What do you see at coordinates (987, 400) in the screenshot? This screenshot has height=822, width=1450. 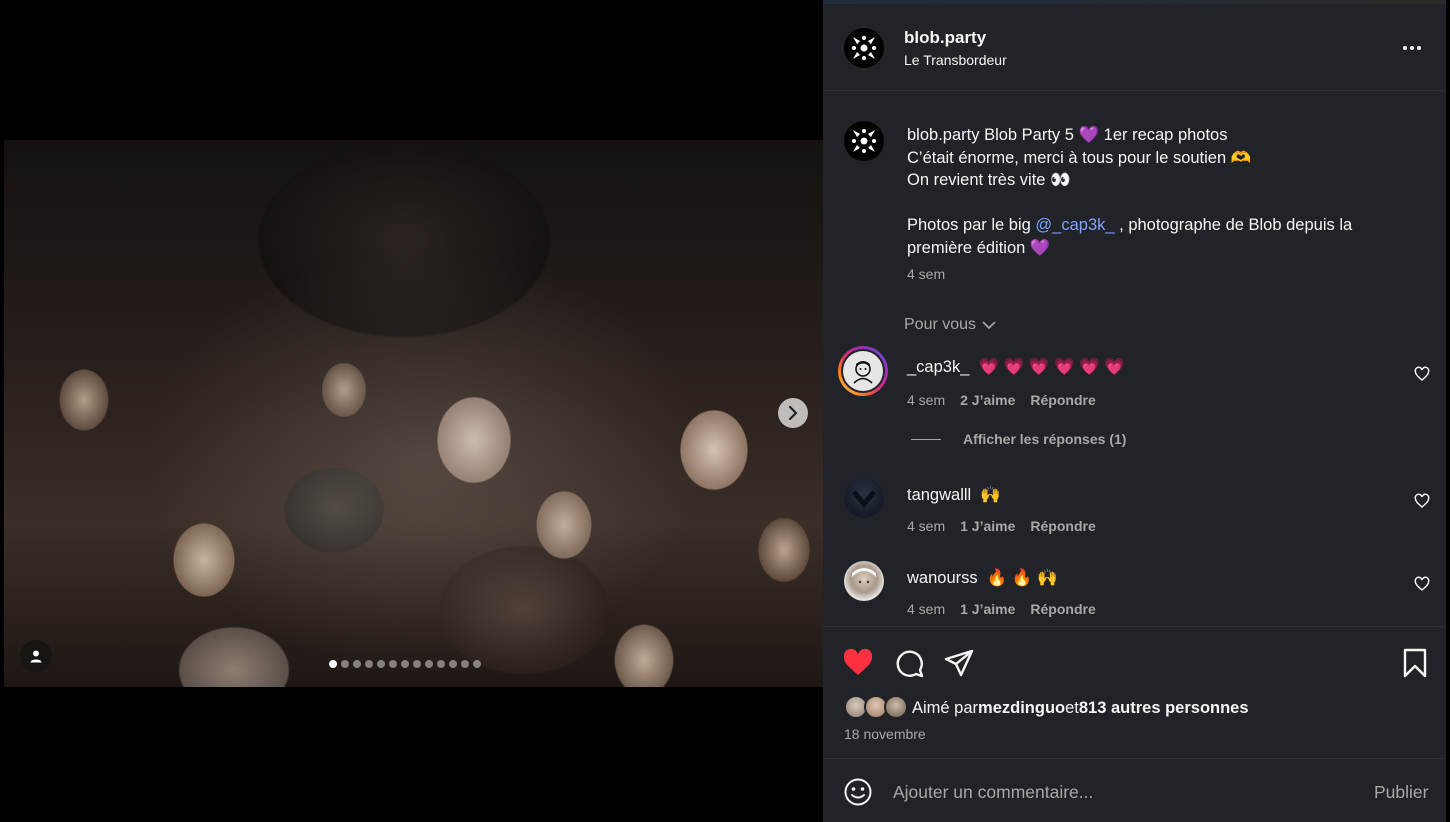 I see `comment-likes: 2 J’aime` at bounding box center [987, 400].